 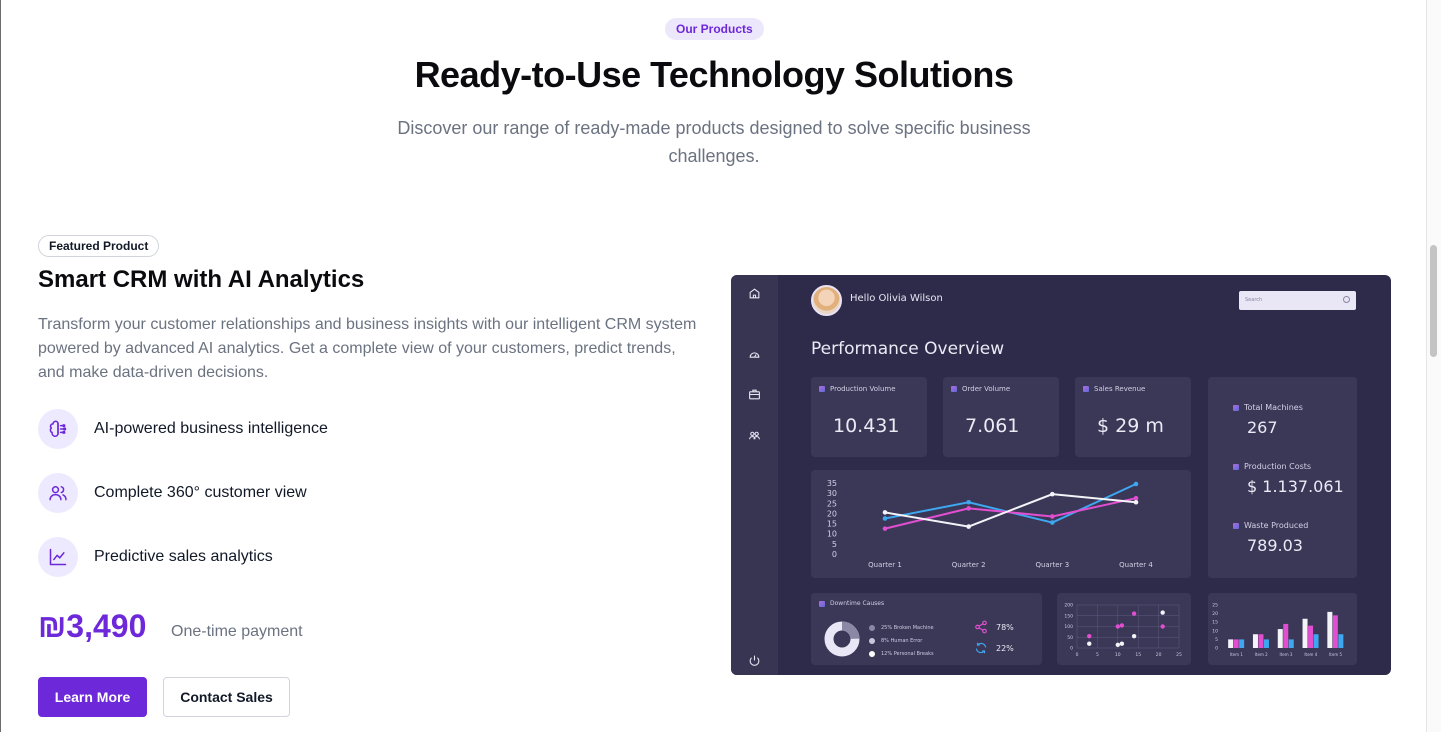 I want to click on x-tick-label: Item 5, so click(x=1335, y=654).